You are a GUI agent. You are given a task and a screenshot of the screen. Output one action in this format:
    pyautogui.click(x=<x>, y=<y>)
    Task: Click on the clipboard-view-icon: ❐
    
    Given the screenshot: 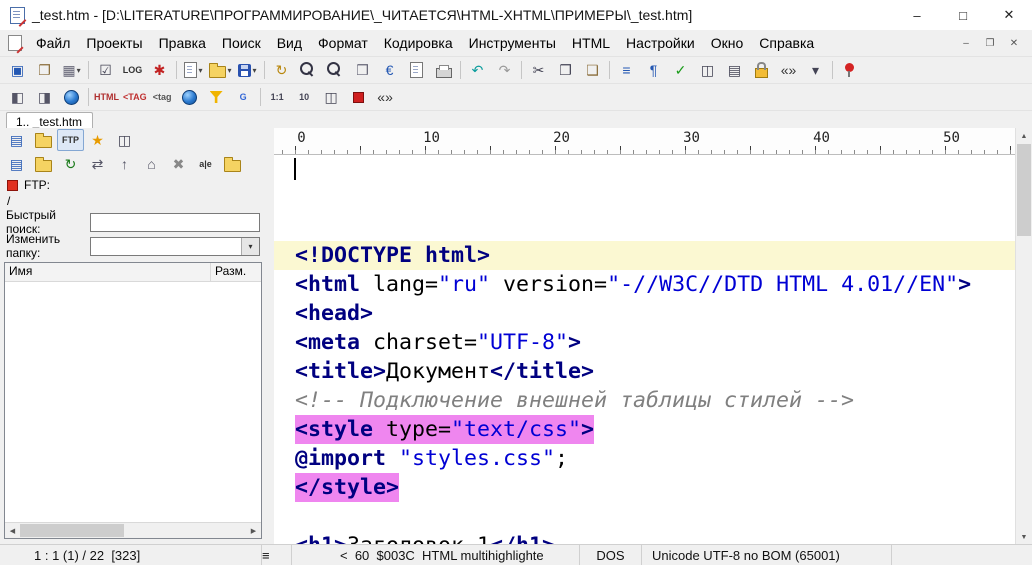 What is the action you would take?
    pyautogui.click(x=44, y=70)
    